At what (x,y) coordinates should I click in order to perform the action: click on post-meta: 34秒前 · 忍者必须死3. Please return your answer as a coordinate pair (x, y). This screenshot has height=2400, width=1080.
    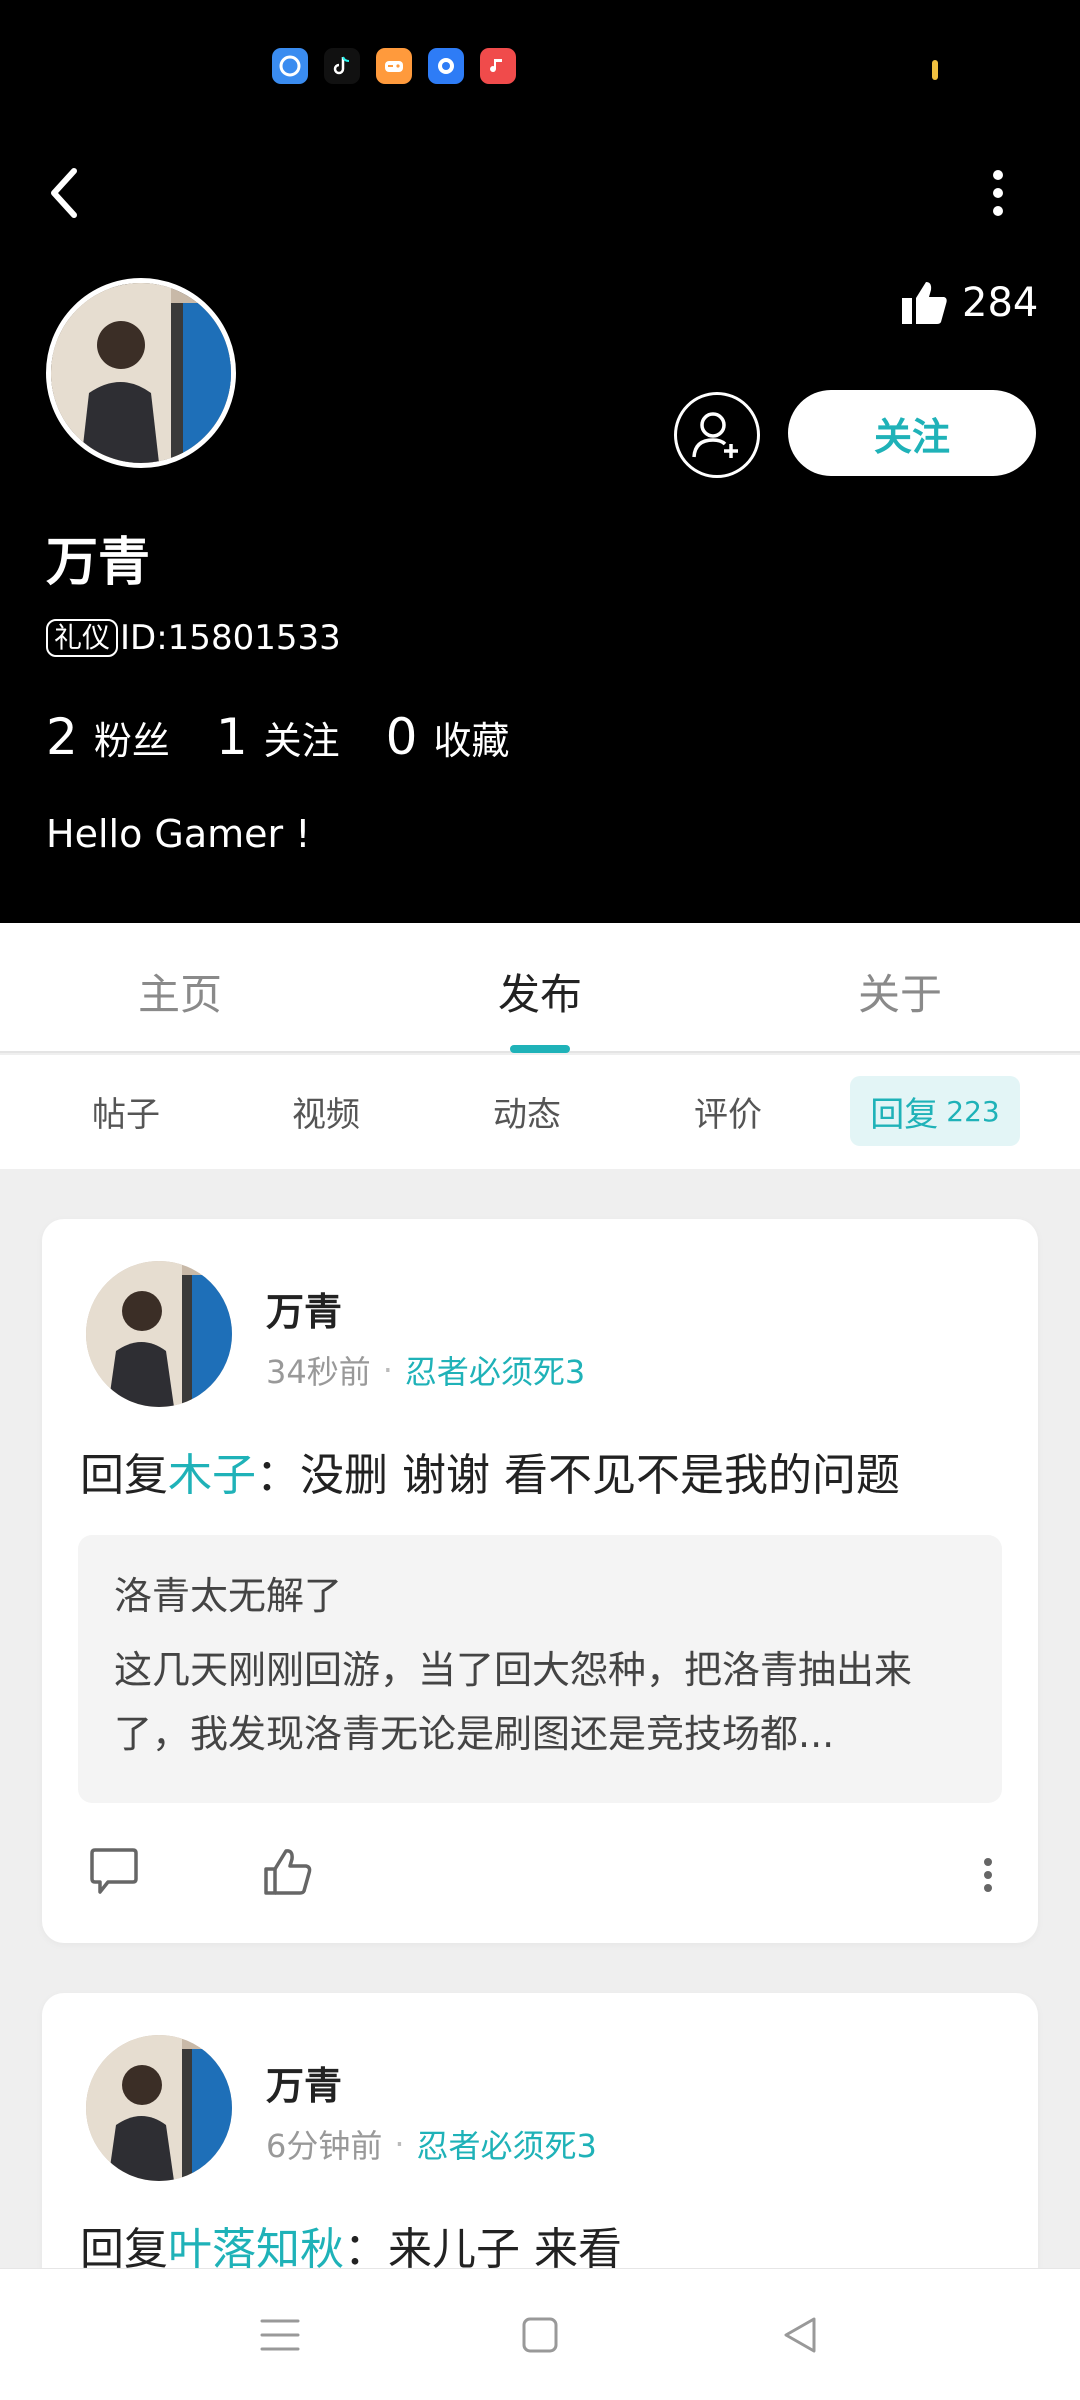
    Looking at the image, I should click on (425, 1370).